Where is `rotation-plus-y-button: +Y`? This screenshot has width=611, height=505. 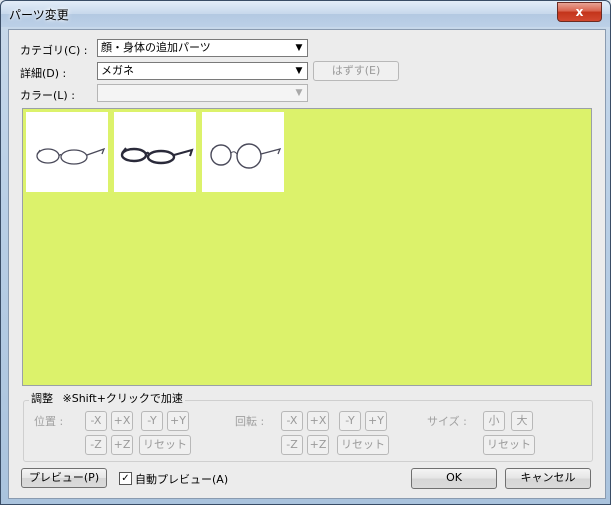 rotation-plus-y-button: +Y is located at coordinates (376, 421).